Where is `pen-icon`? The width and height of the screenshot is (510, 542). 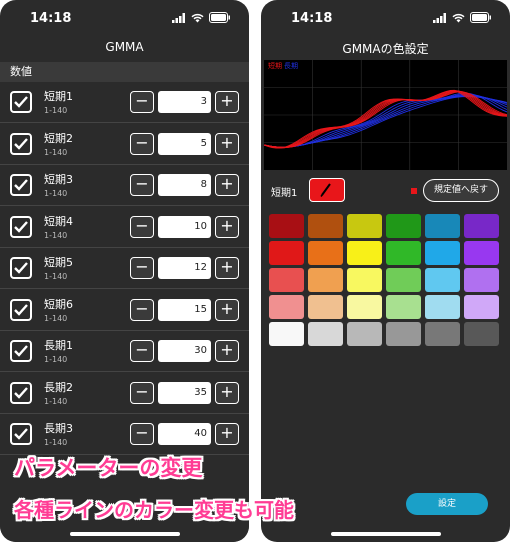
pen-icon is located at coordinates (325, 190).